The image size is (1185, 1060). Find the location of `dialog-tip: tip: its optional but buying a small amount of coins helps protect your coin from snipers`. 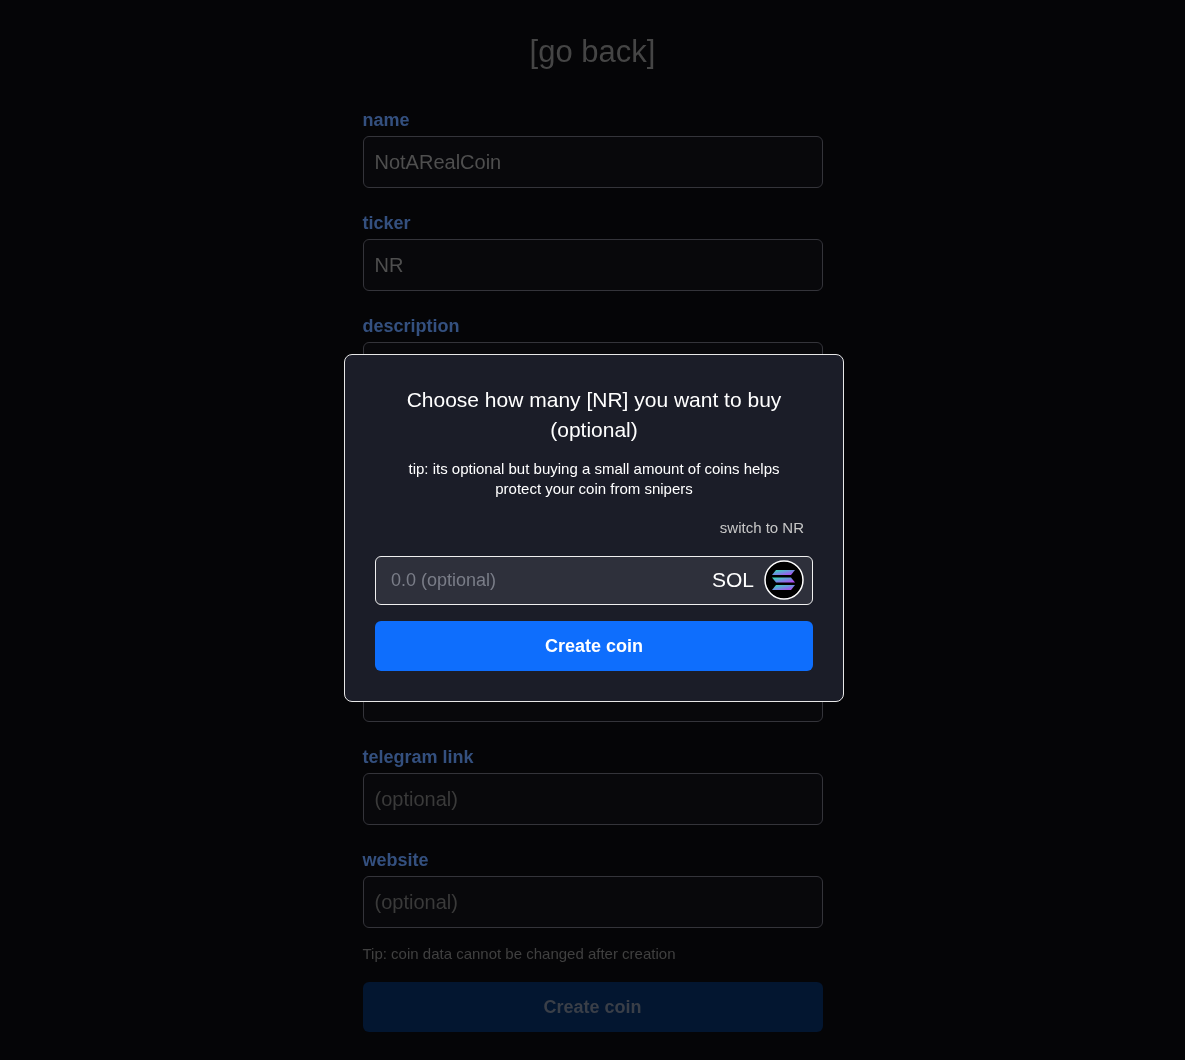

dialog-tip: tip: its optional but buying a small amount of coins helps protect your coin from snipers is located at coordinates (594, 479).